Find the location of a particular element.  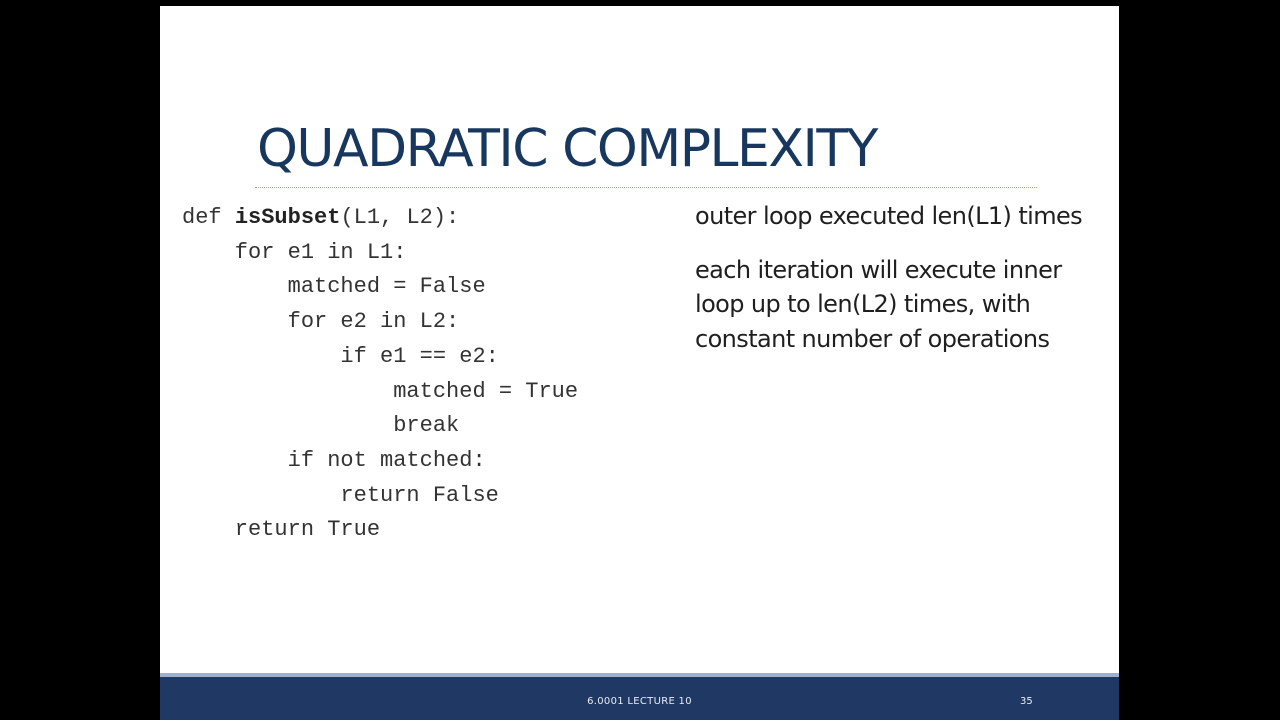

code-def-params: (L1, L2): is located at coordinates (400, 217).